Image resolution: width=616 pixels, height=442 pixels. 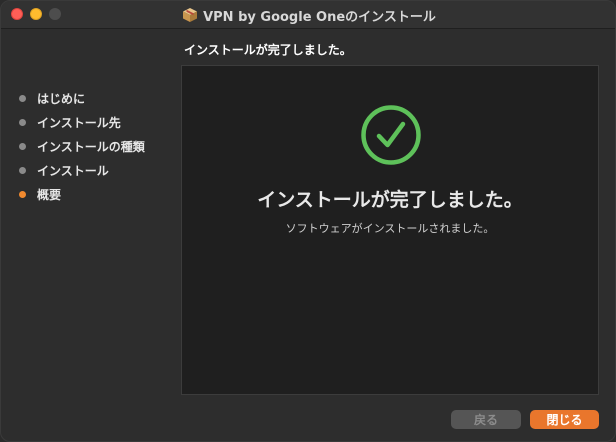 What do you see at coordinates (22, 194) in the screenshot?
I see `step-dot-active` at bounding box center [22, 194].